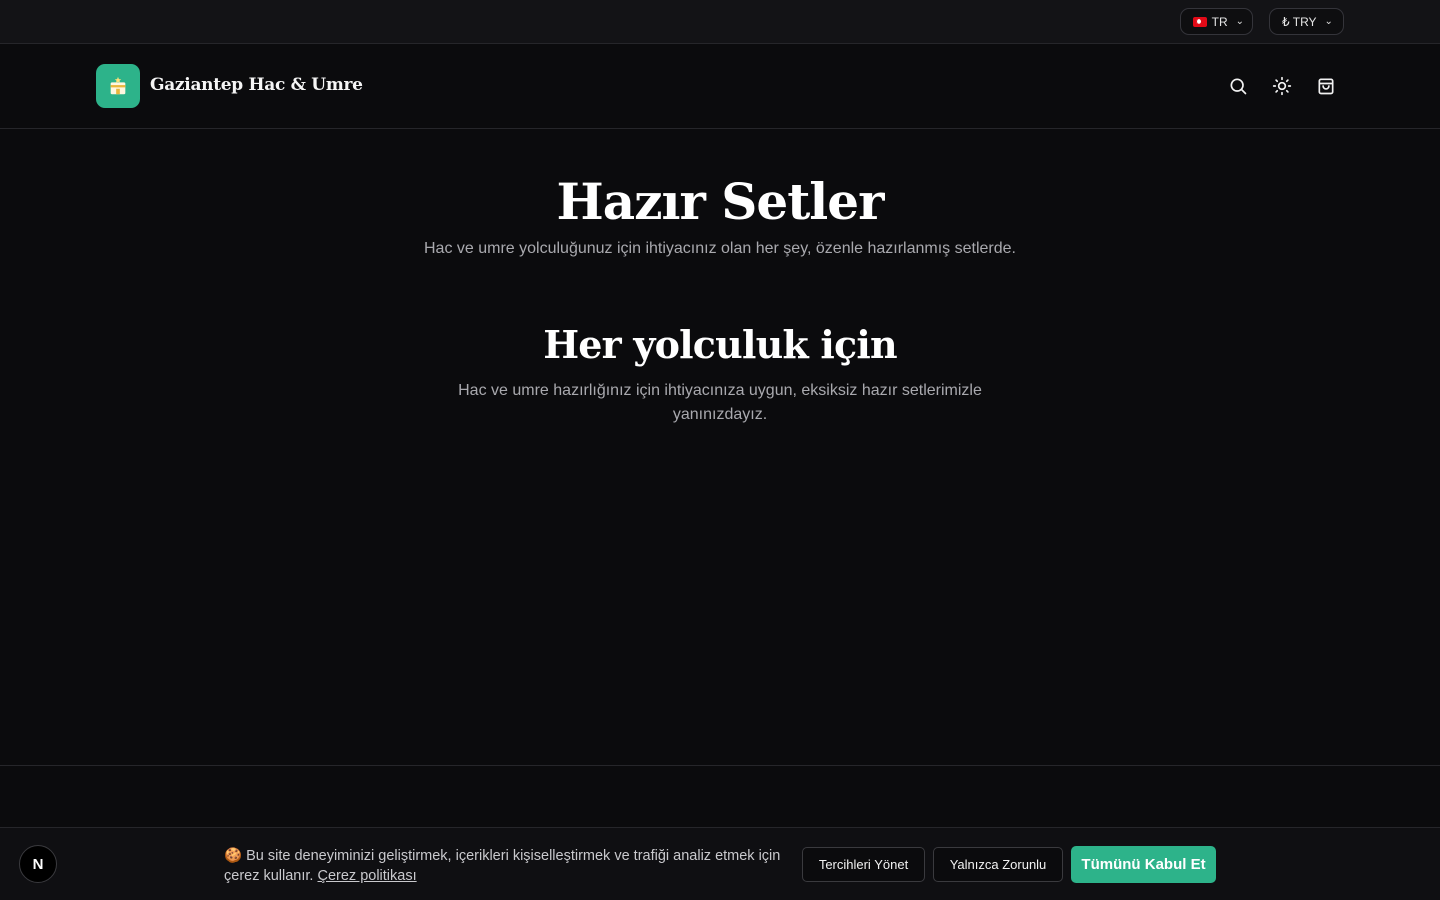  I want to click on dev-tools-badge: N, so click(38, 864).